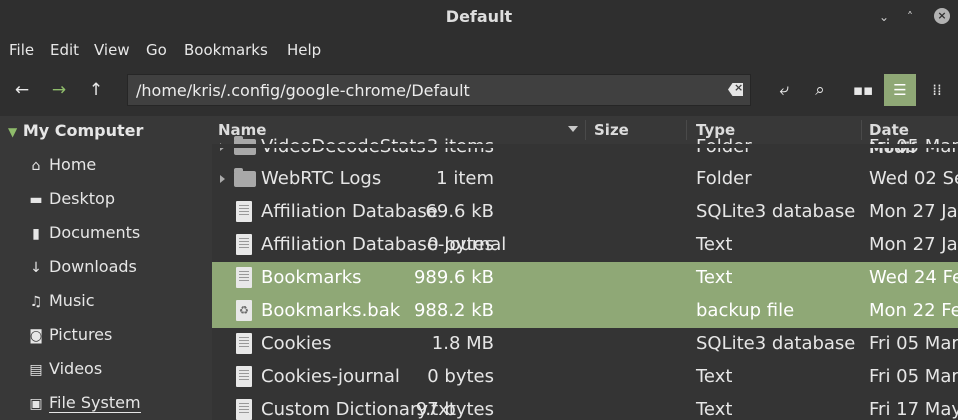  Describe the element at coordinates (735, 89) in the screenshot. I see `clear-location-icon: ×` at that location.